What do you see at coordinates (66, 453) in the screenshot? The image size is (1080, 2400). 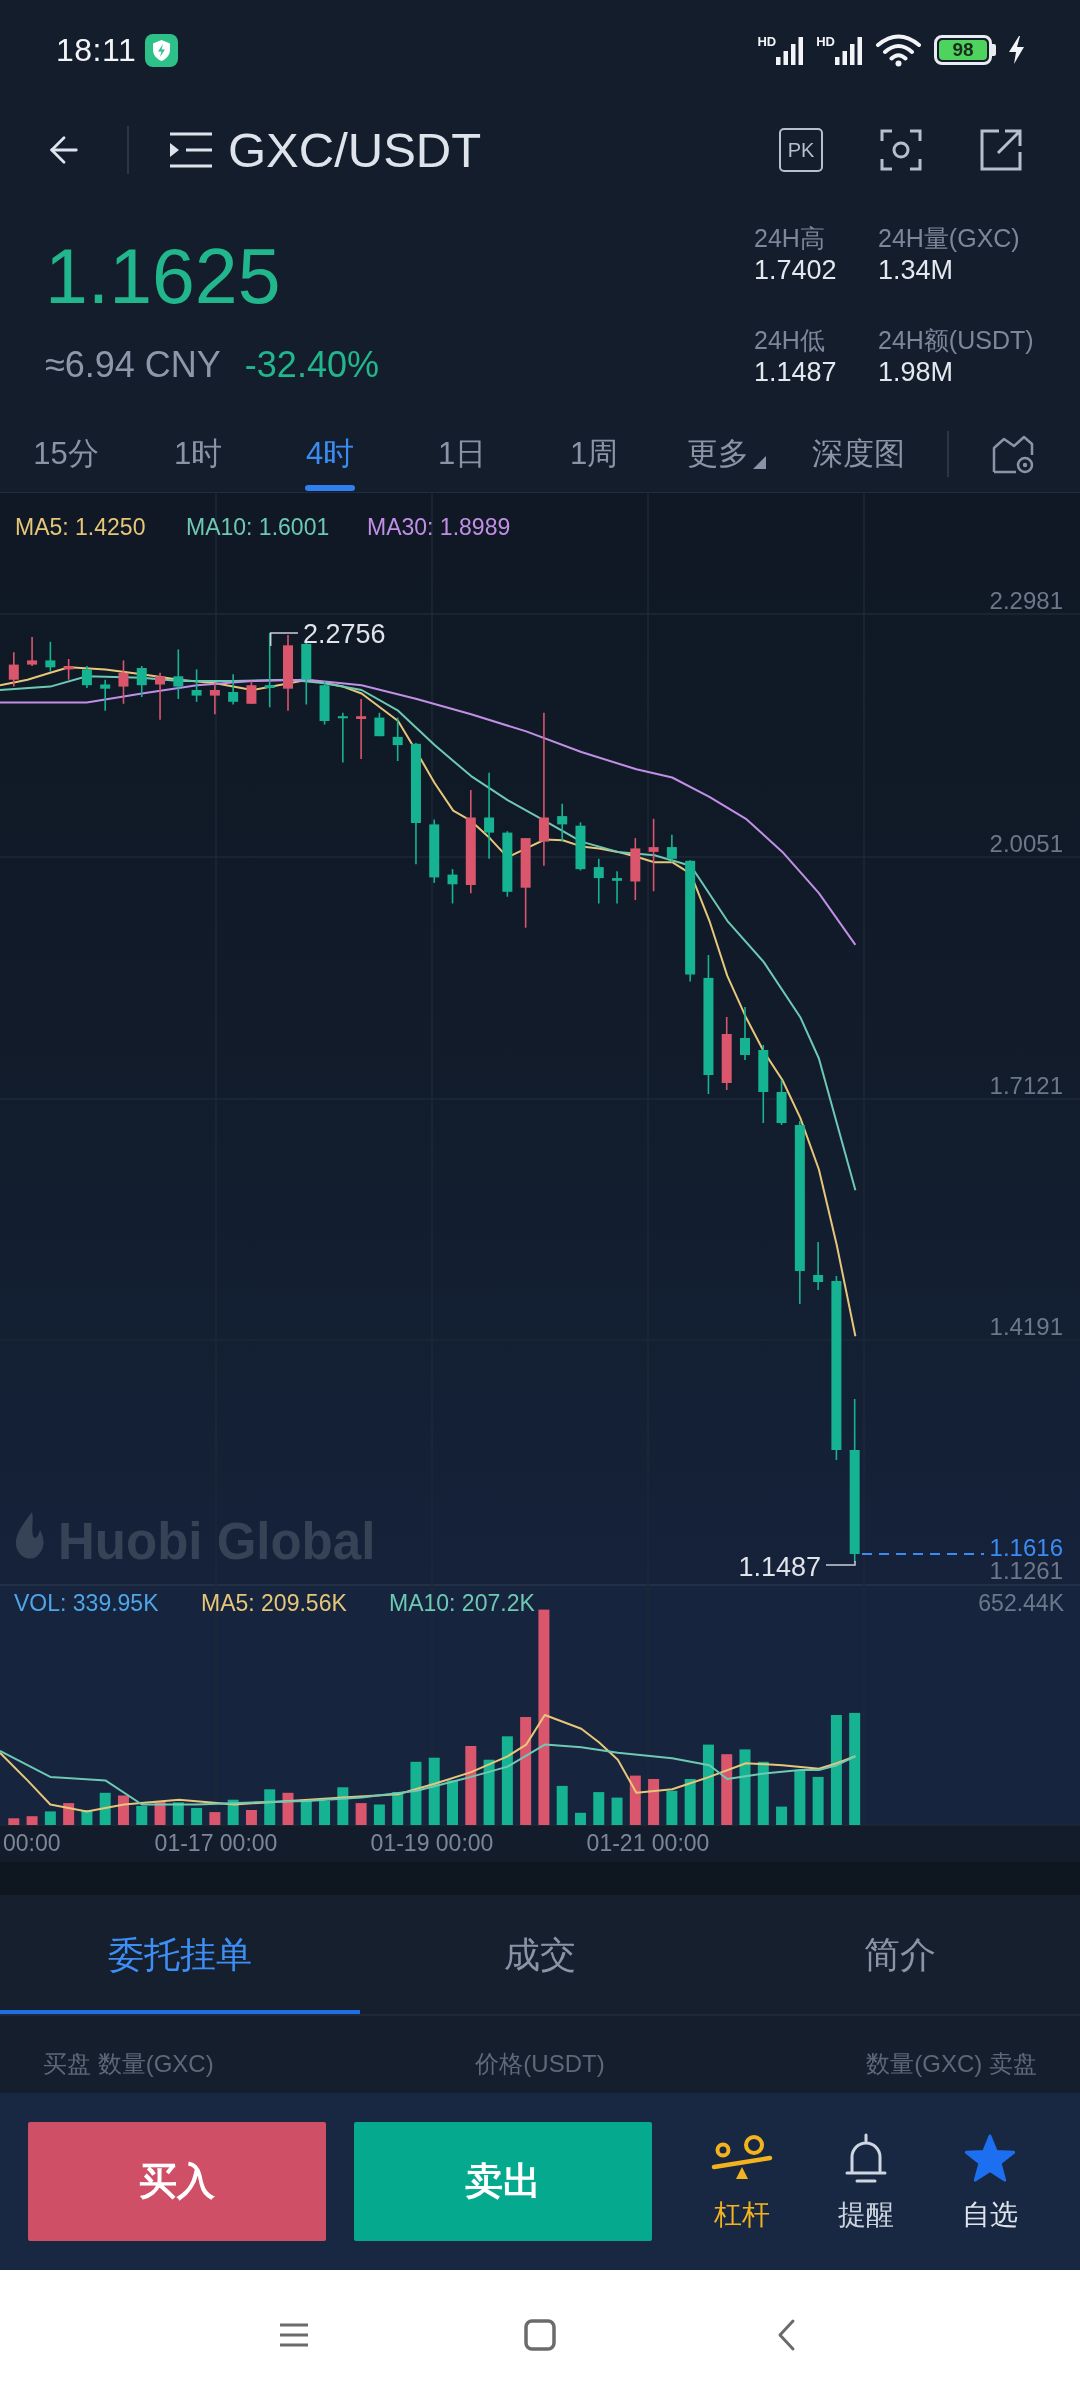 I see `interval-tab: 15分` at bounding box center [66, 453].